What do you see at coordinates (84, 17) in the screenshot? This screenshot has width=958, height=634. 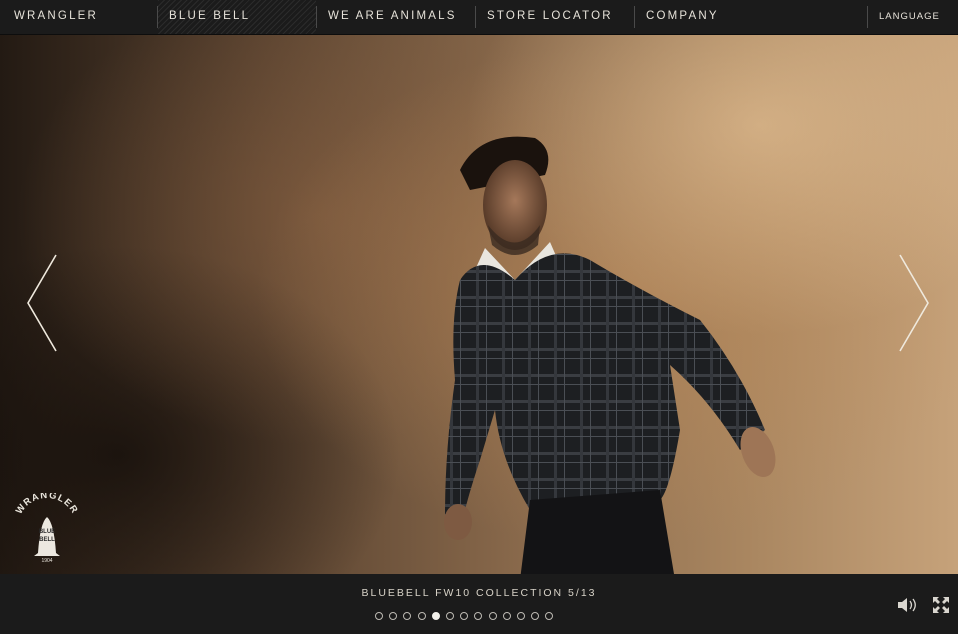 I see `nav-item-wrangler: WRANGLER` at bounding box center [84, 17].